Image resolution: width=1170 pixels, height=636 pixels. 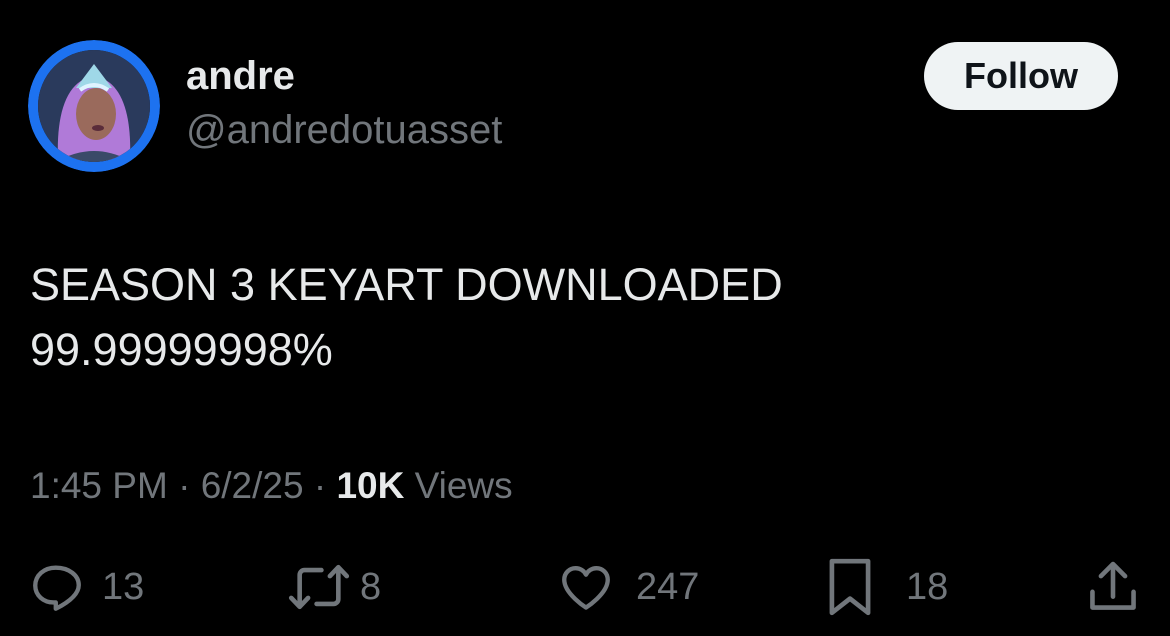 What do you see at coordinates (850, 587) in the screenshot?
I see `bookmark-icon` at bounding box center [850, 587].